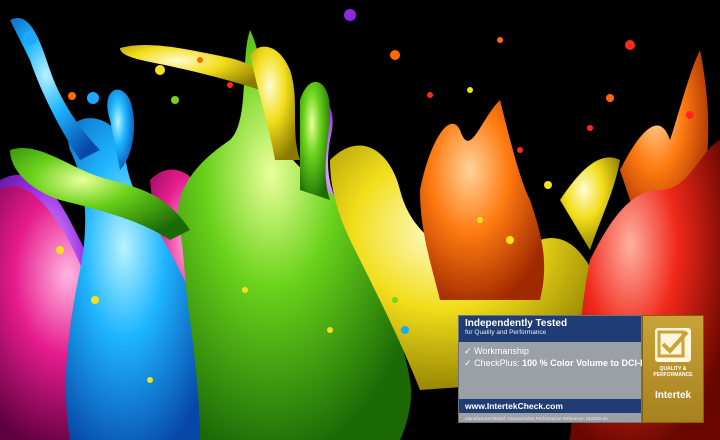 The width and height of the screenshot is (720, 440). Describe the element at coordinates (673, 345) in the screenshot. I see `checkmark-icon` at that location.